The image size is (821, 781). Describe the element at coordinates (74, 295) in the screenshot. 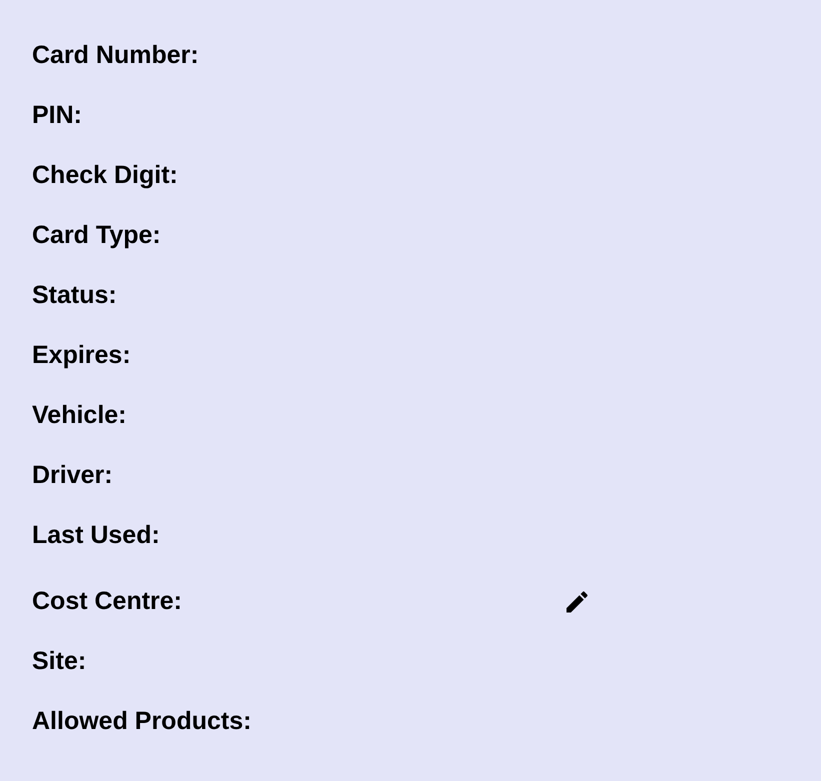

I see `field-label: Status:` at that location.